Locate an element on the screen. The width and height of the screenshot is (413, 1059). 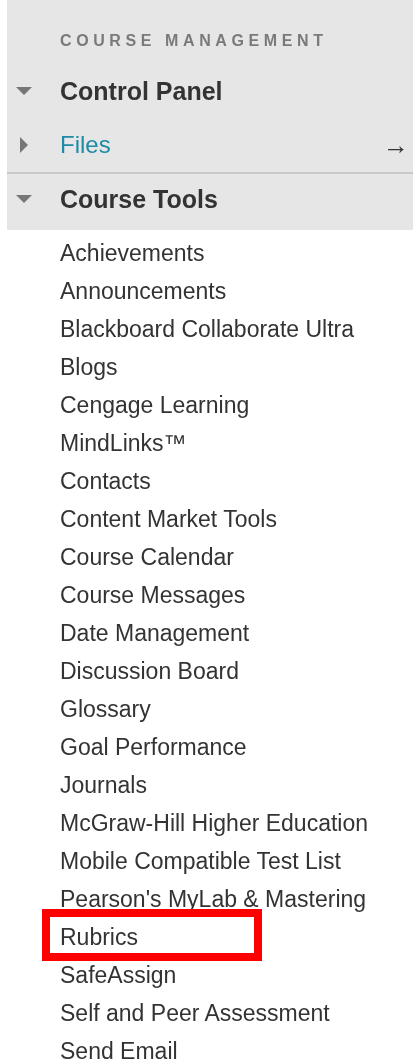
tool-link: Announcements is located at coordinates (236, 291).